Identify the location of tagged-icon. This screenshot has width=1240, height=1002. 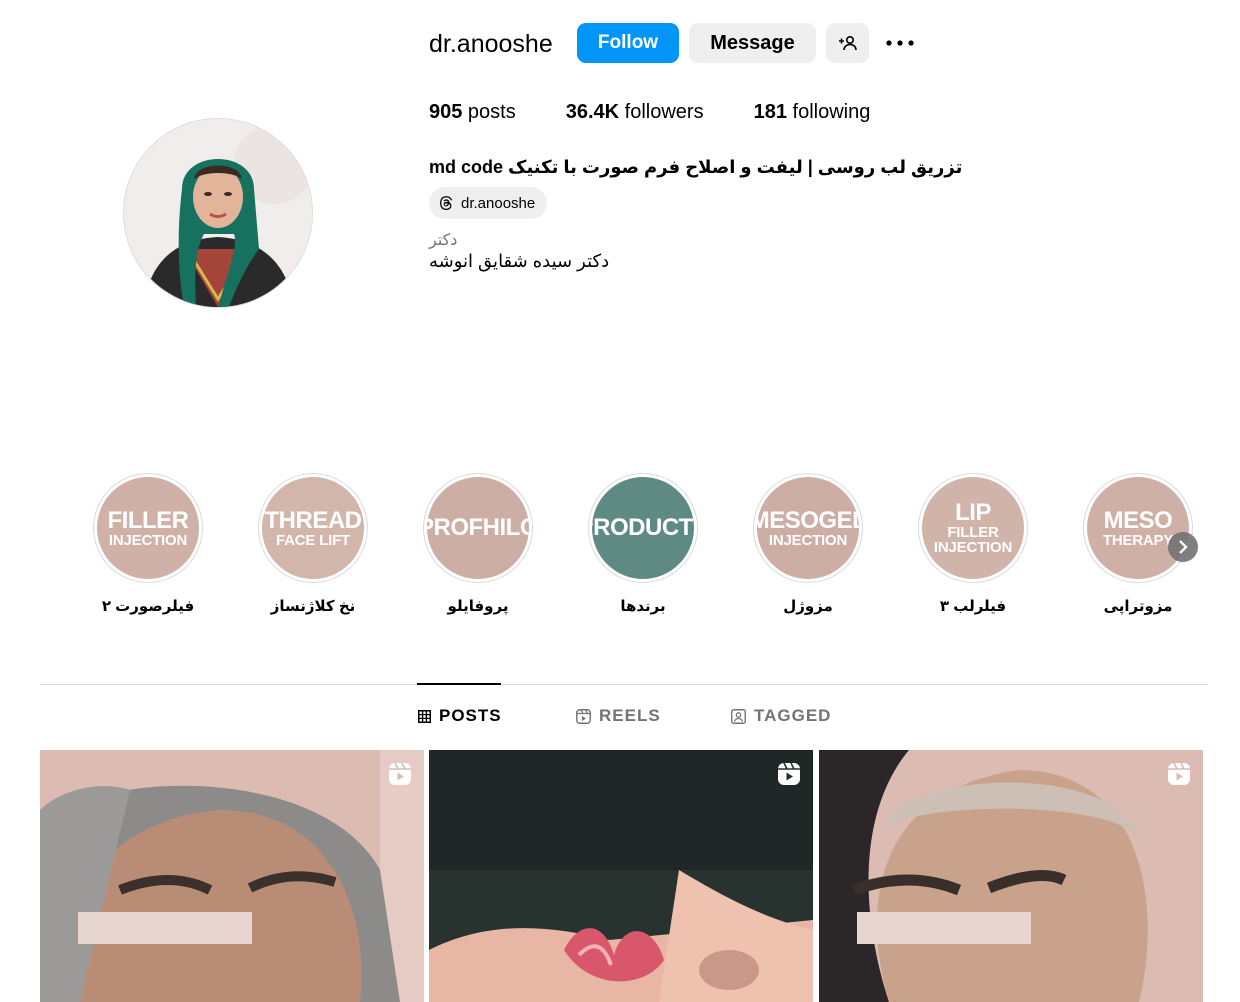
(738, 716).